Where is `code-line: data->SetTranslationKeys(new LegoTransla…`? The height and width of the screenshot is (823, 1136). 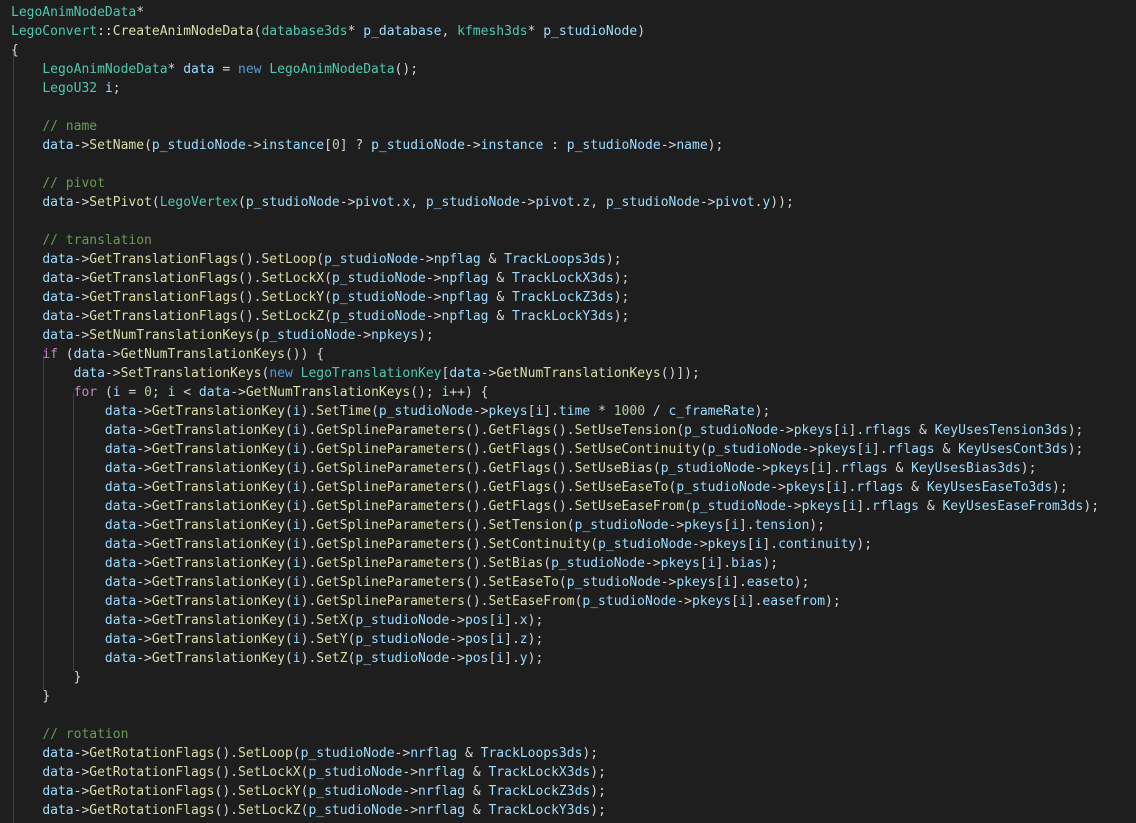
code-line: data->SetTranslationKeys(new LegoTransla… is located at coordinates (355, 373).